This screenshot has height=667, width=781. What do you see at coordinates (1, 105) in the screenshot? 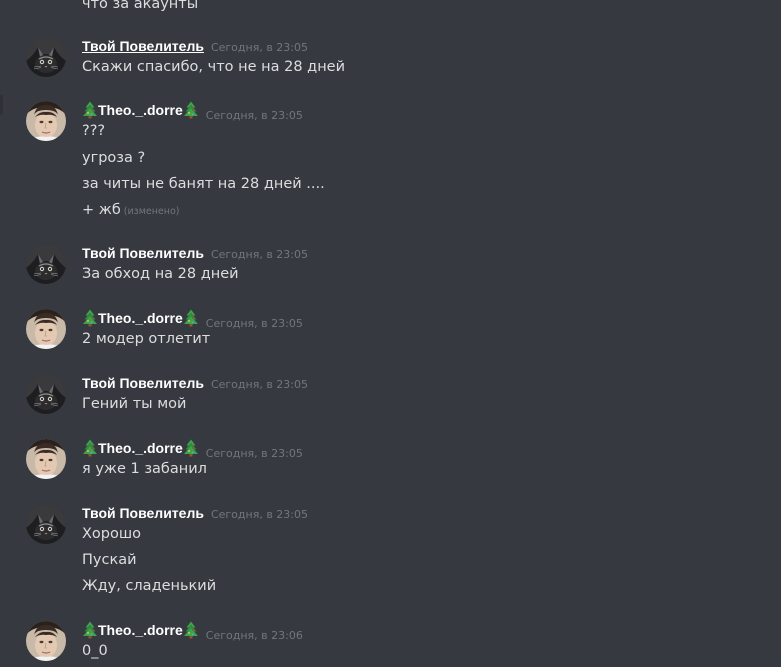
I see `scrollbar-edge` at bounding box center [1, 105].